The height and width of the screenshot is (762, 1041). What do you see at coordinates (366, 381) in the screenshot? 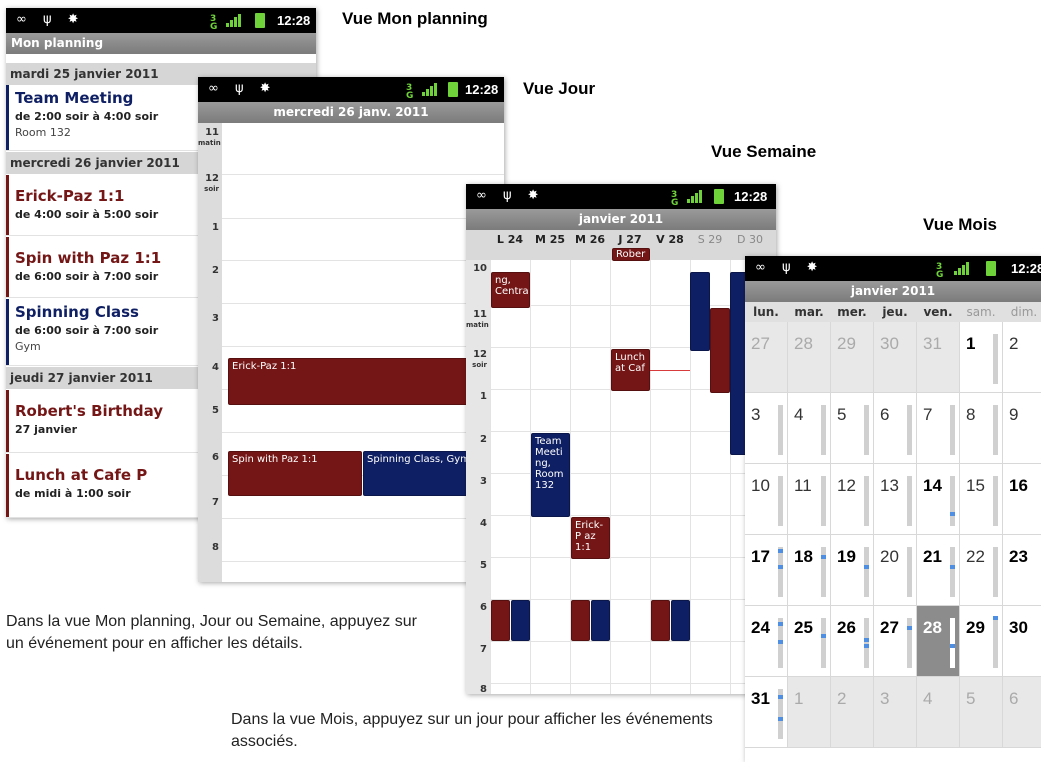
I see `day-event-erick-paz: Erick-Paz 1:1` at bounding box center [366, 381].